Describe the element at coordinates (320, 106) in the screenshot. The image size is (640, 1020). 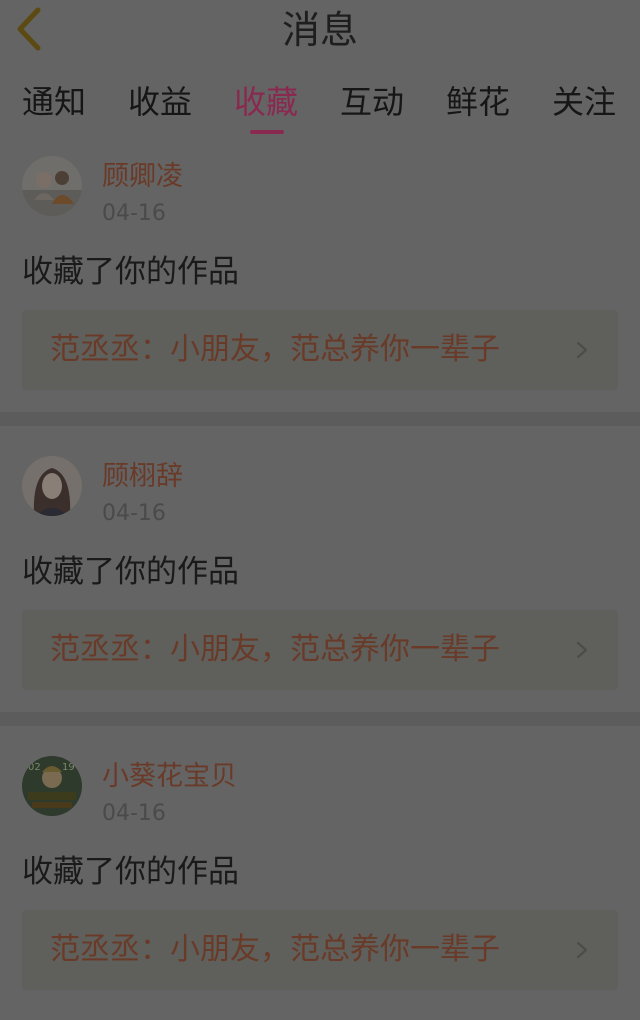
I see `tab-bar: 通知 收益 收藏 互动 鲜花 关注` at that location.